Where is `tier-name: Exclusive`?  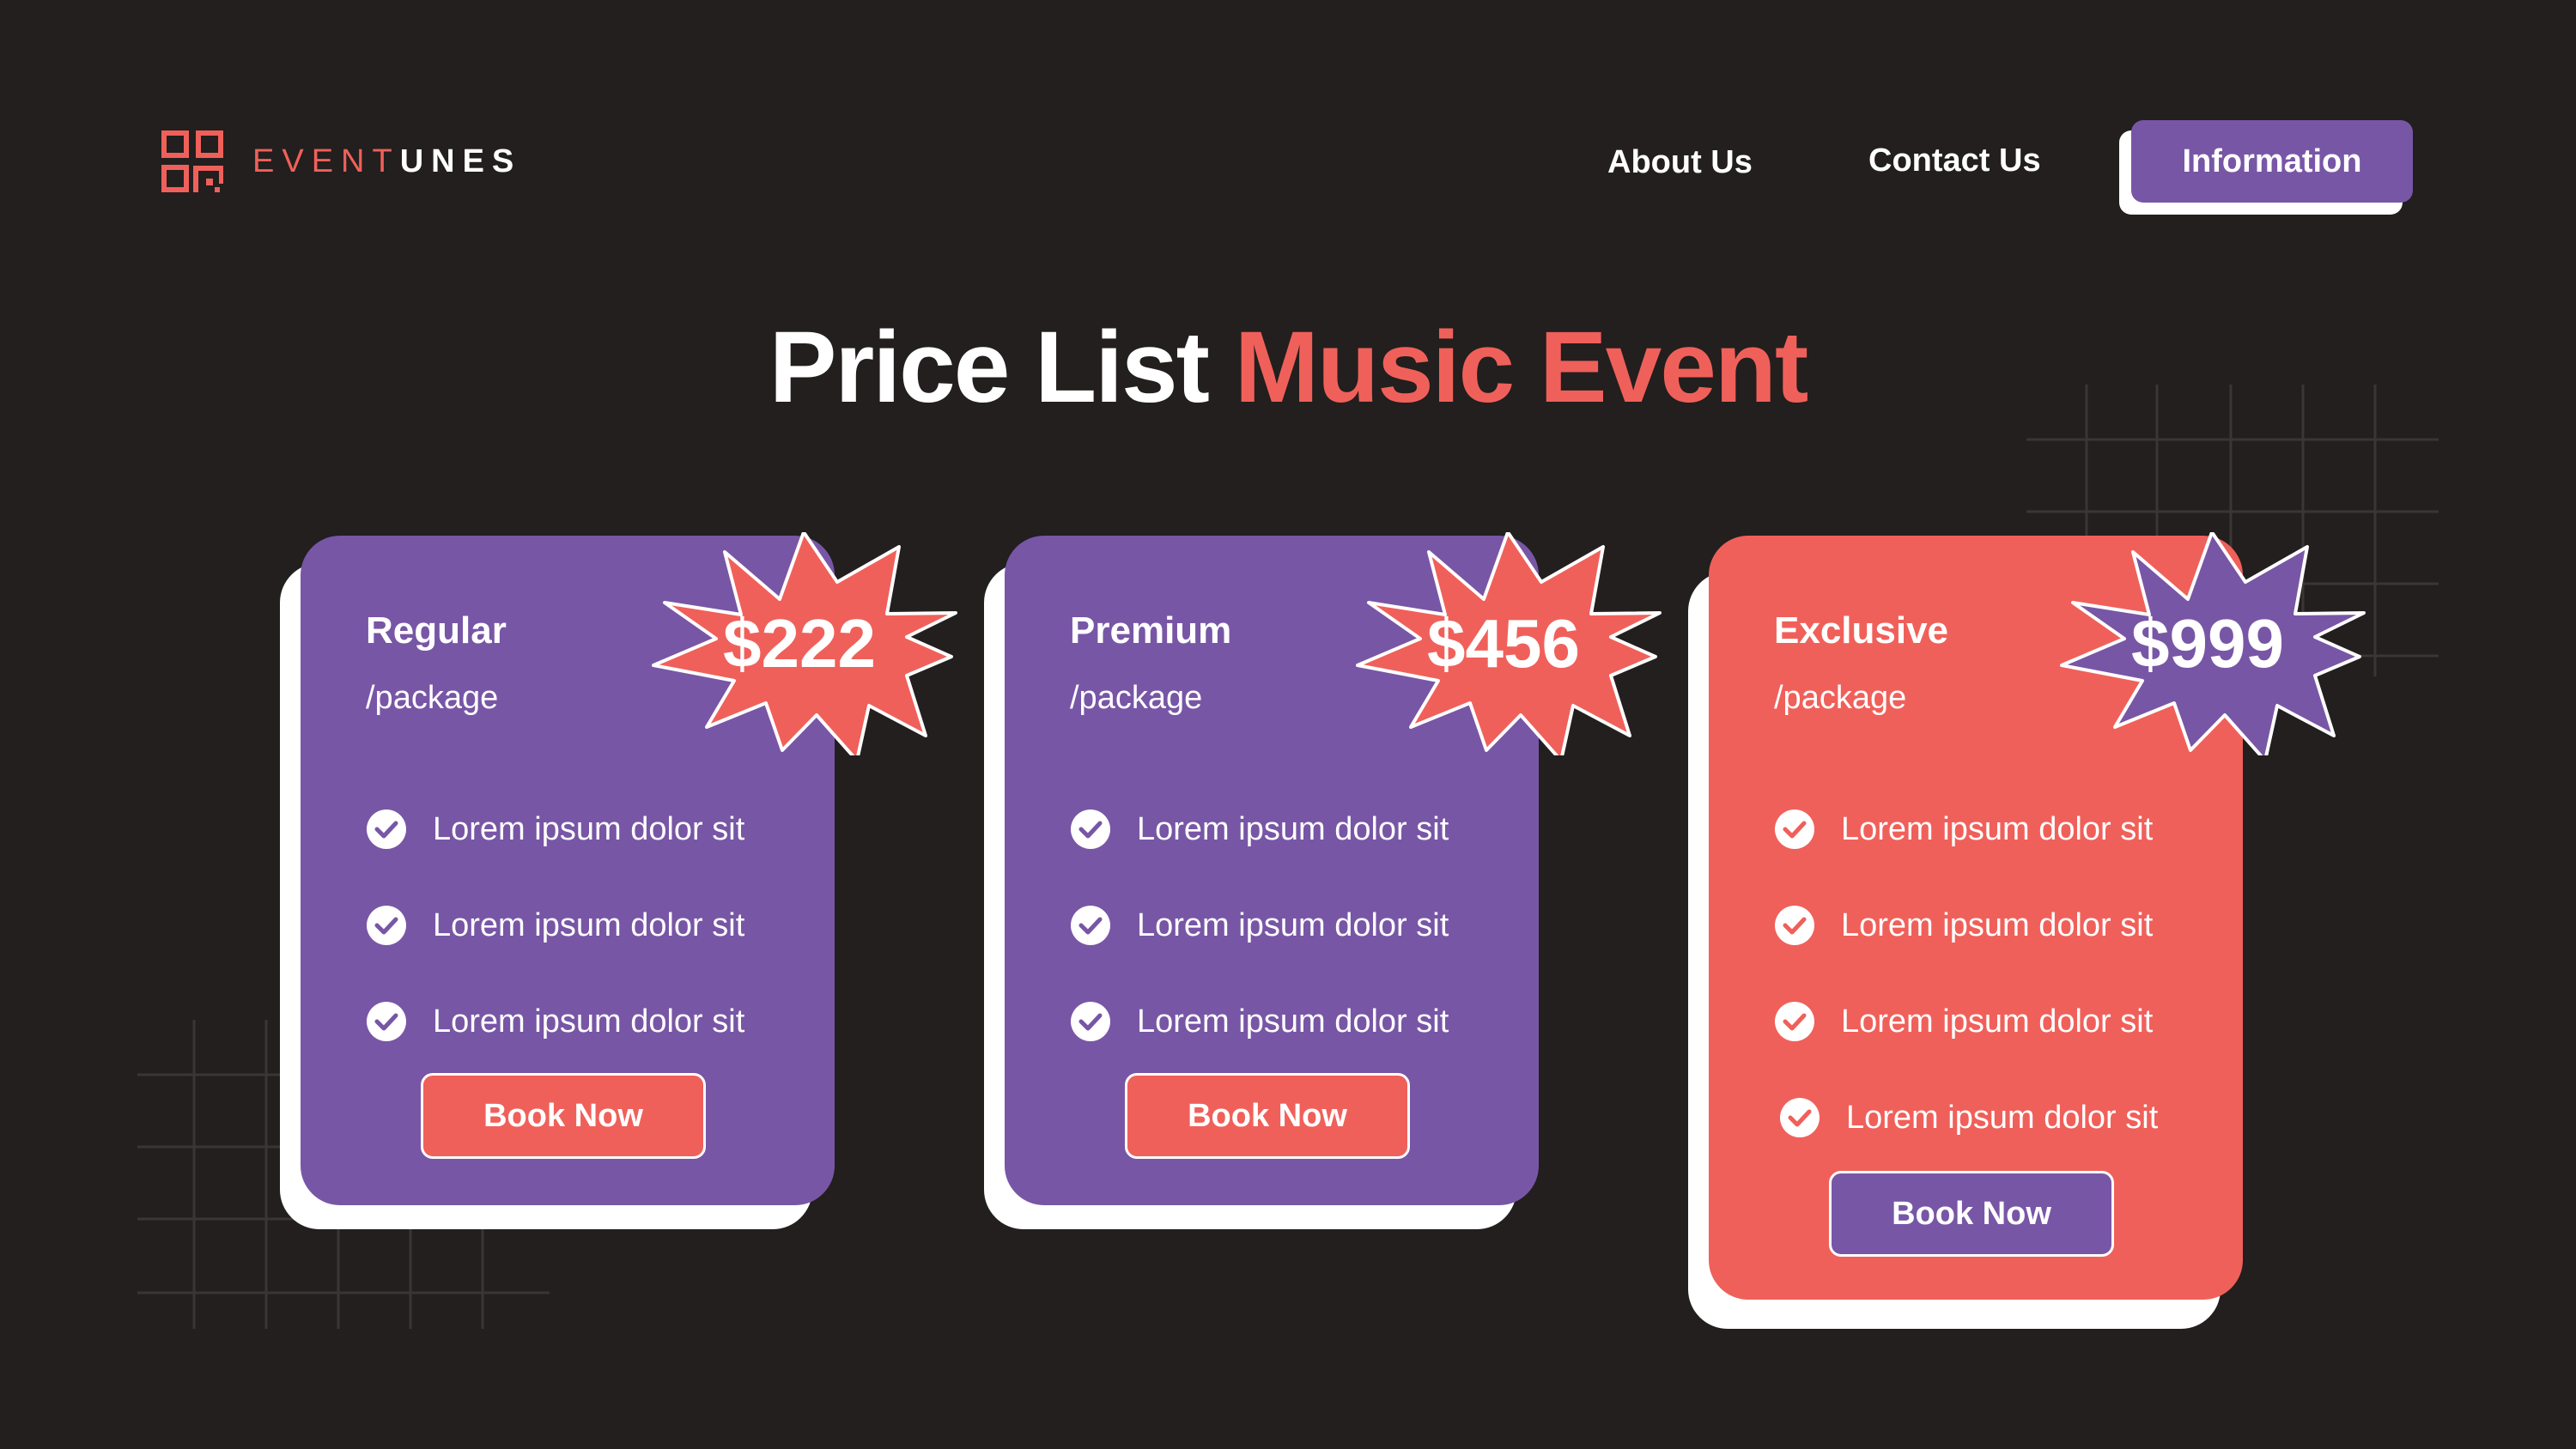
tier-name: Exclusive is located at coordinates (1862, 630).